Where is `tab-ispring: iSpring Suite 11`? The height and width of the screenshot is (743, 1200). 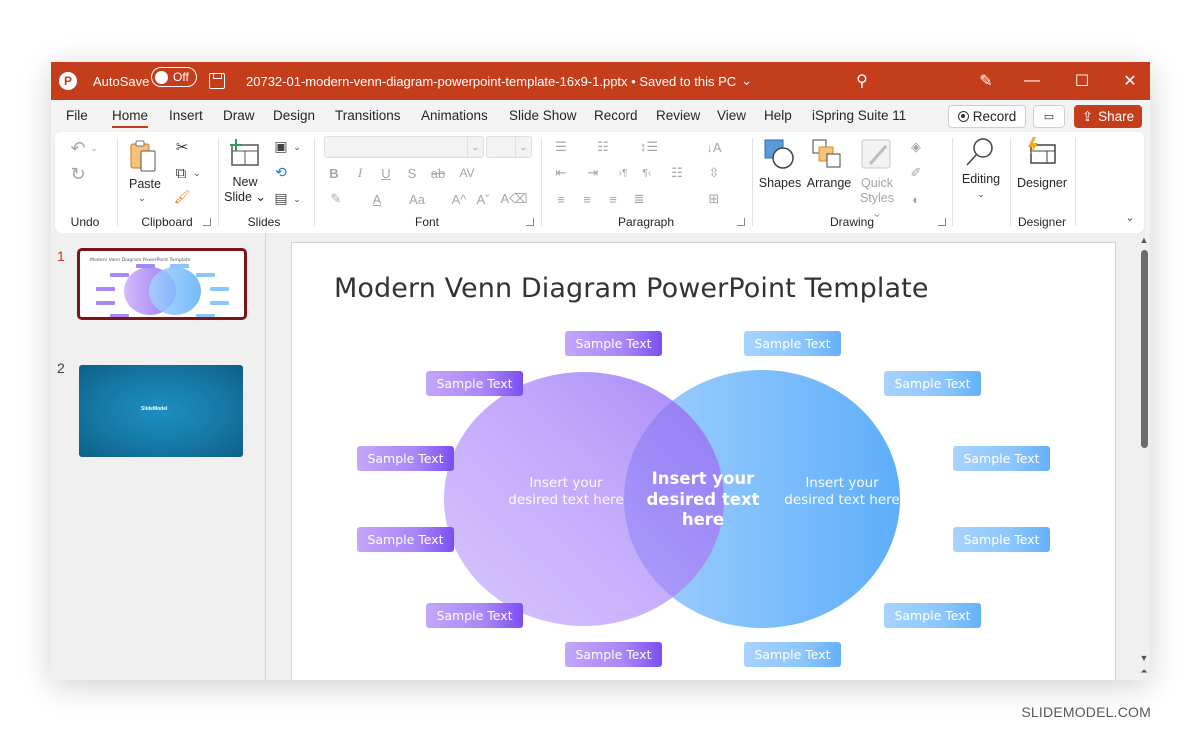 tab-ispring: iSpring Suite 11 is located at coordinates (859, 115).